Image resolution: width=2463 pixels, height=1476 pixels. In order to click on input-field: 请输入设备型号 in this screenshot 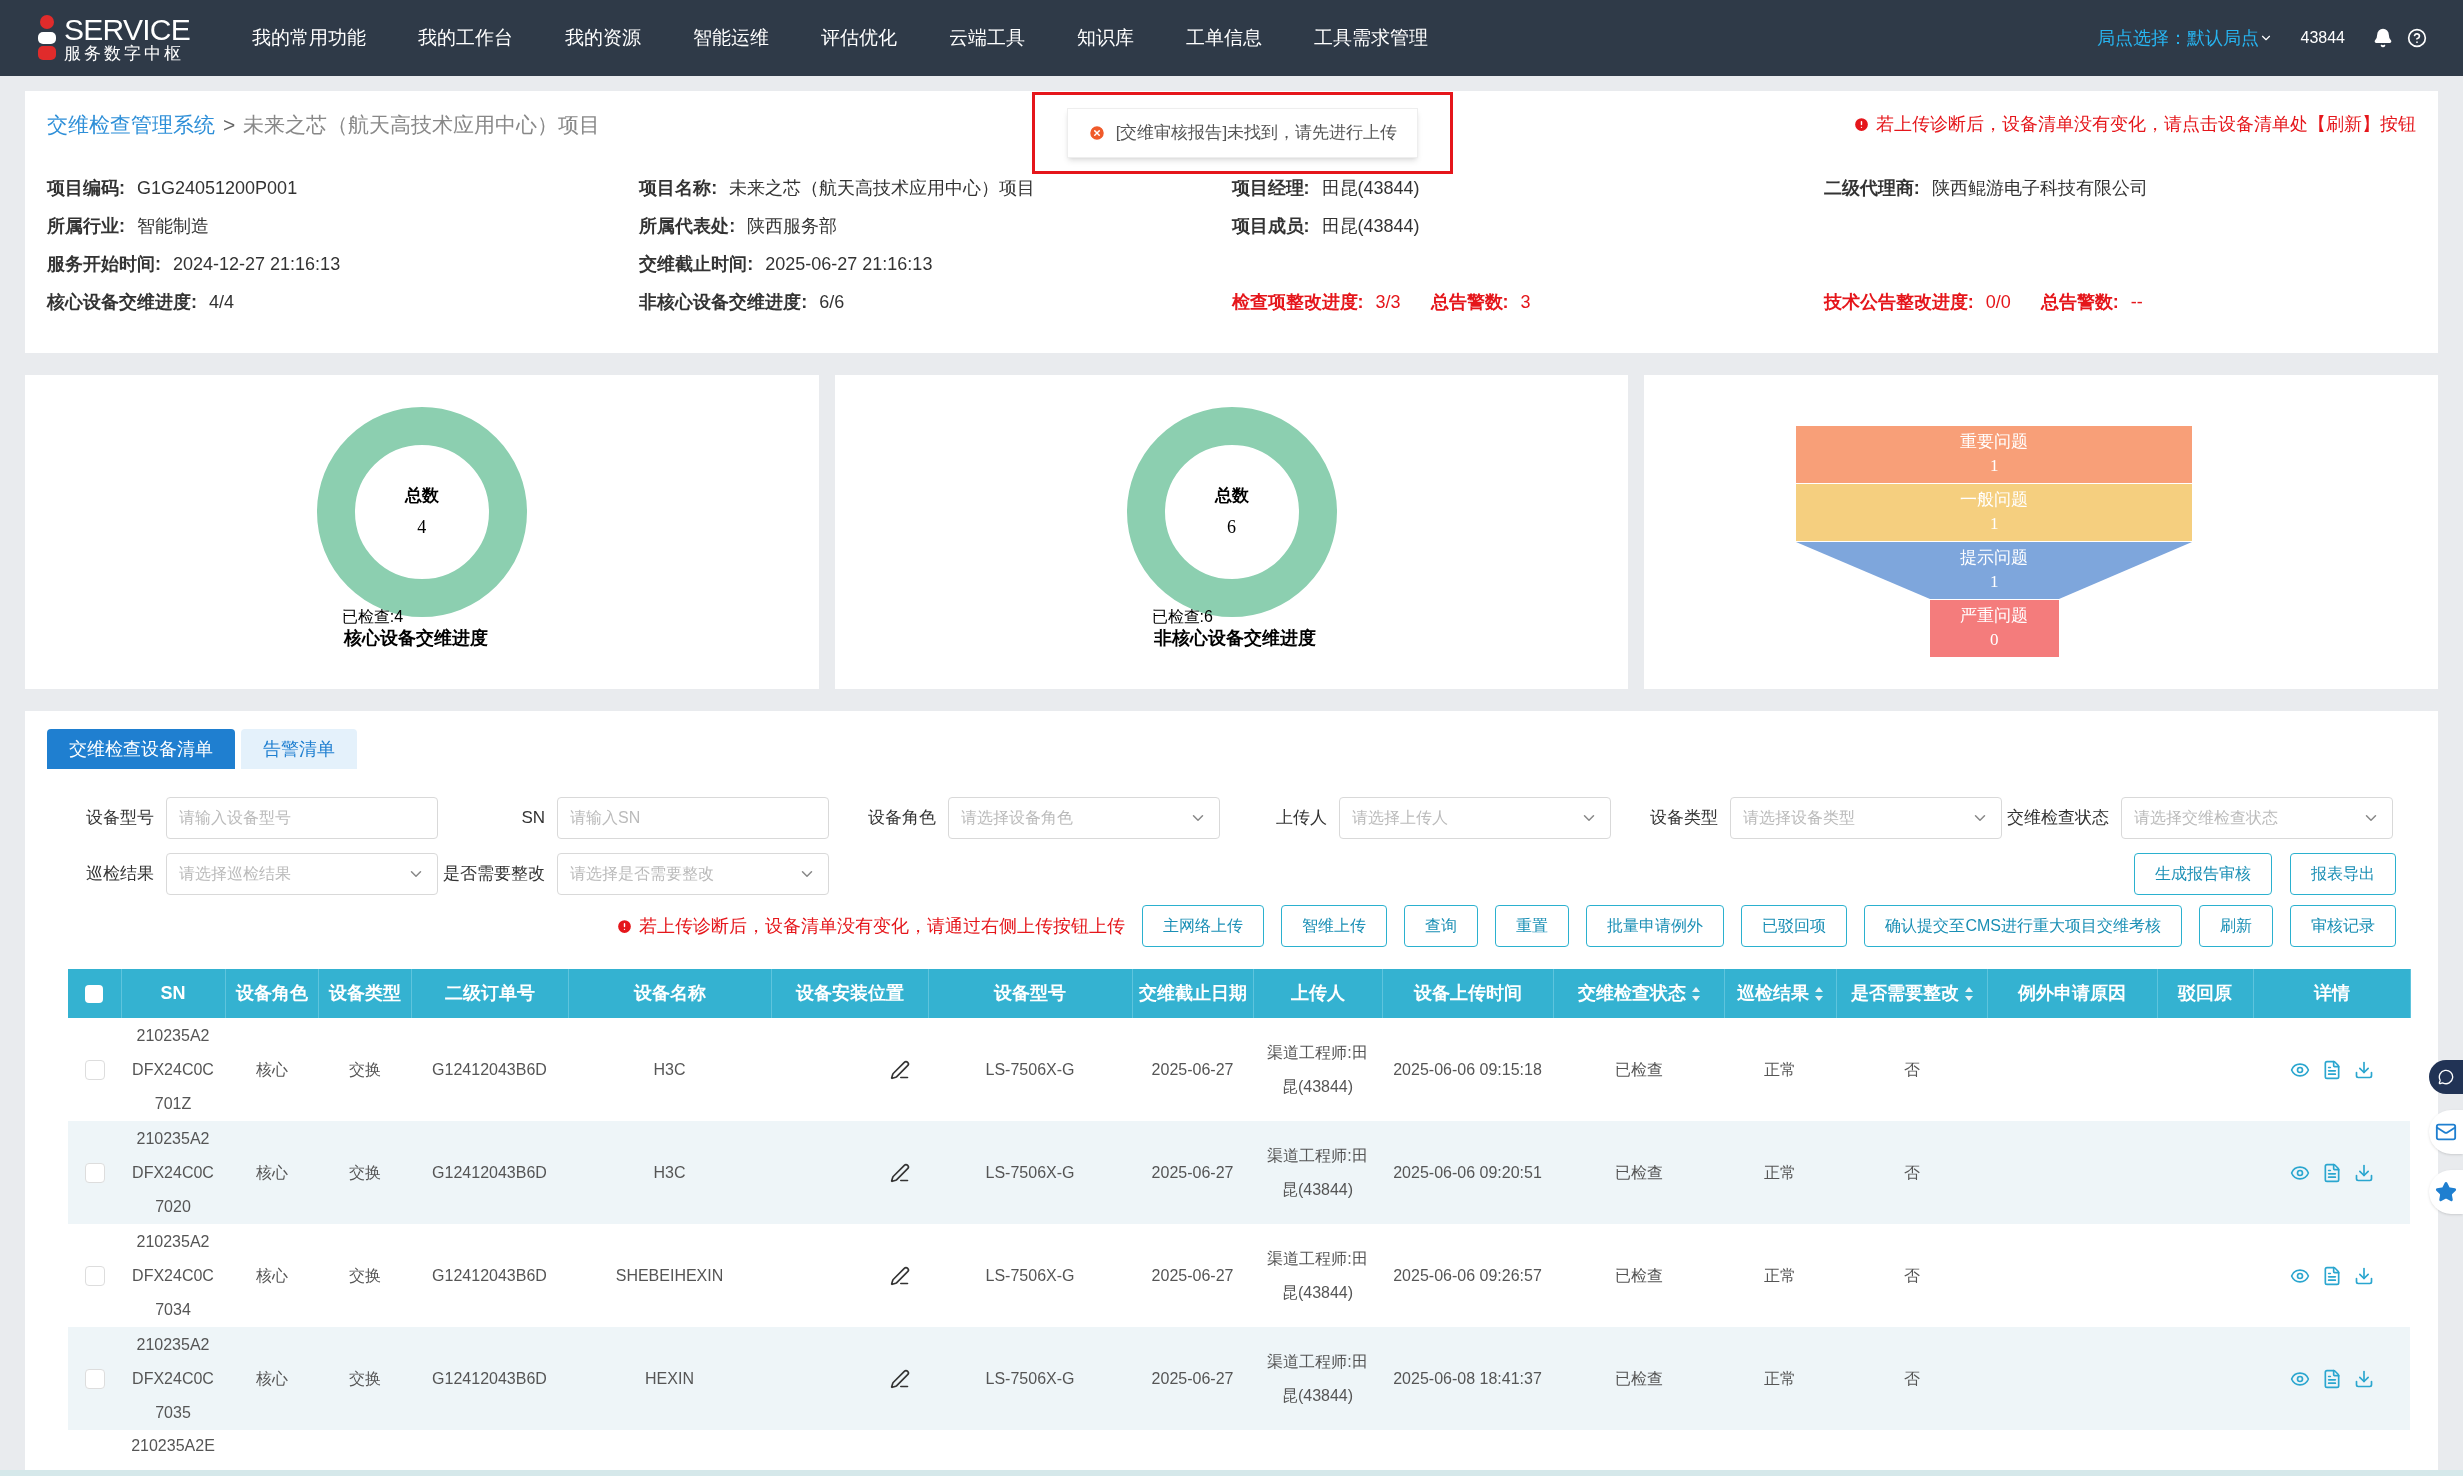, I will do `click(302, 818)`.